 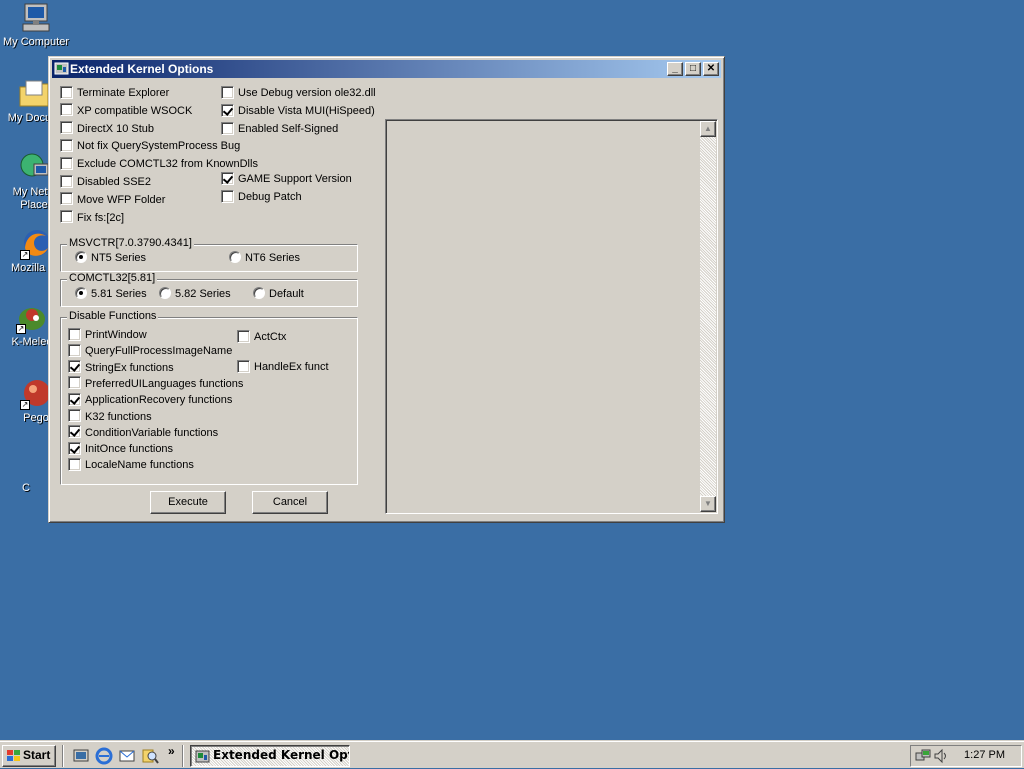 What do you see at coordinates (167, 164) in the screenshot?
I see `checkbox-label: Exclude COMCTL32 from KnownDlls` at bounding box center [167, 164].